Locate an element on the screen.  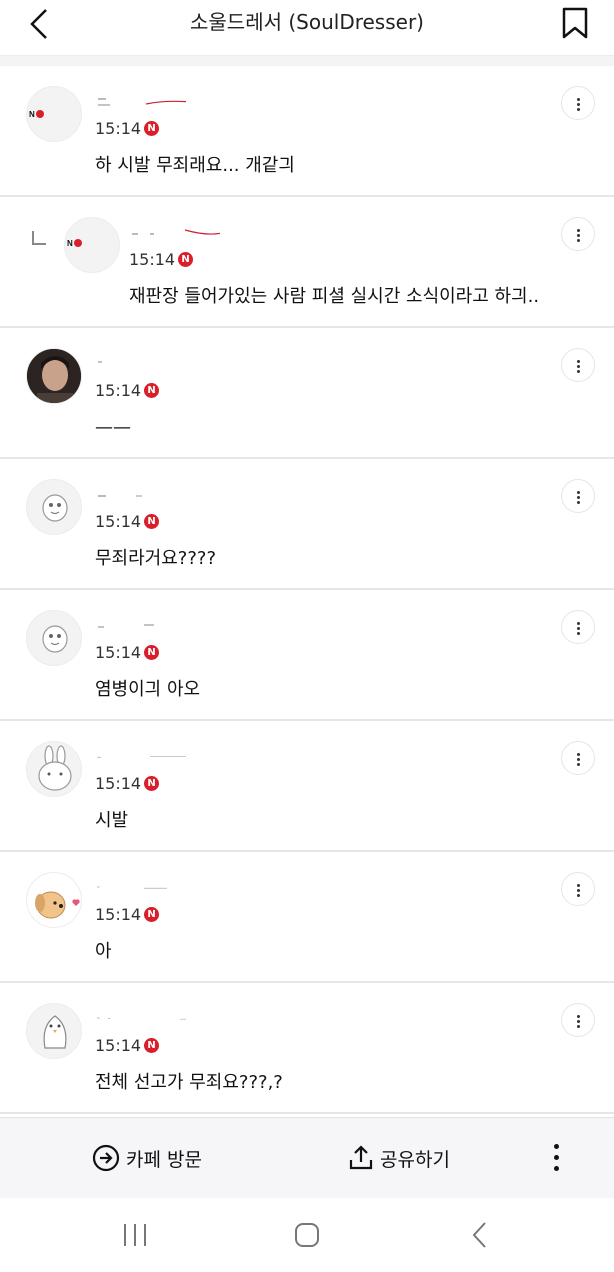
comment-item: 15:14 N 염병이긔 아오 is located at coordinates (307, 655).